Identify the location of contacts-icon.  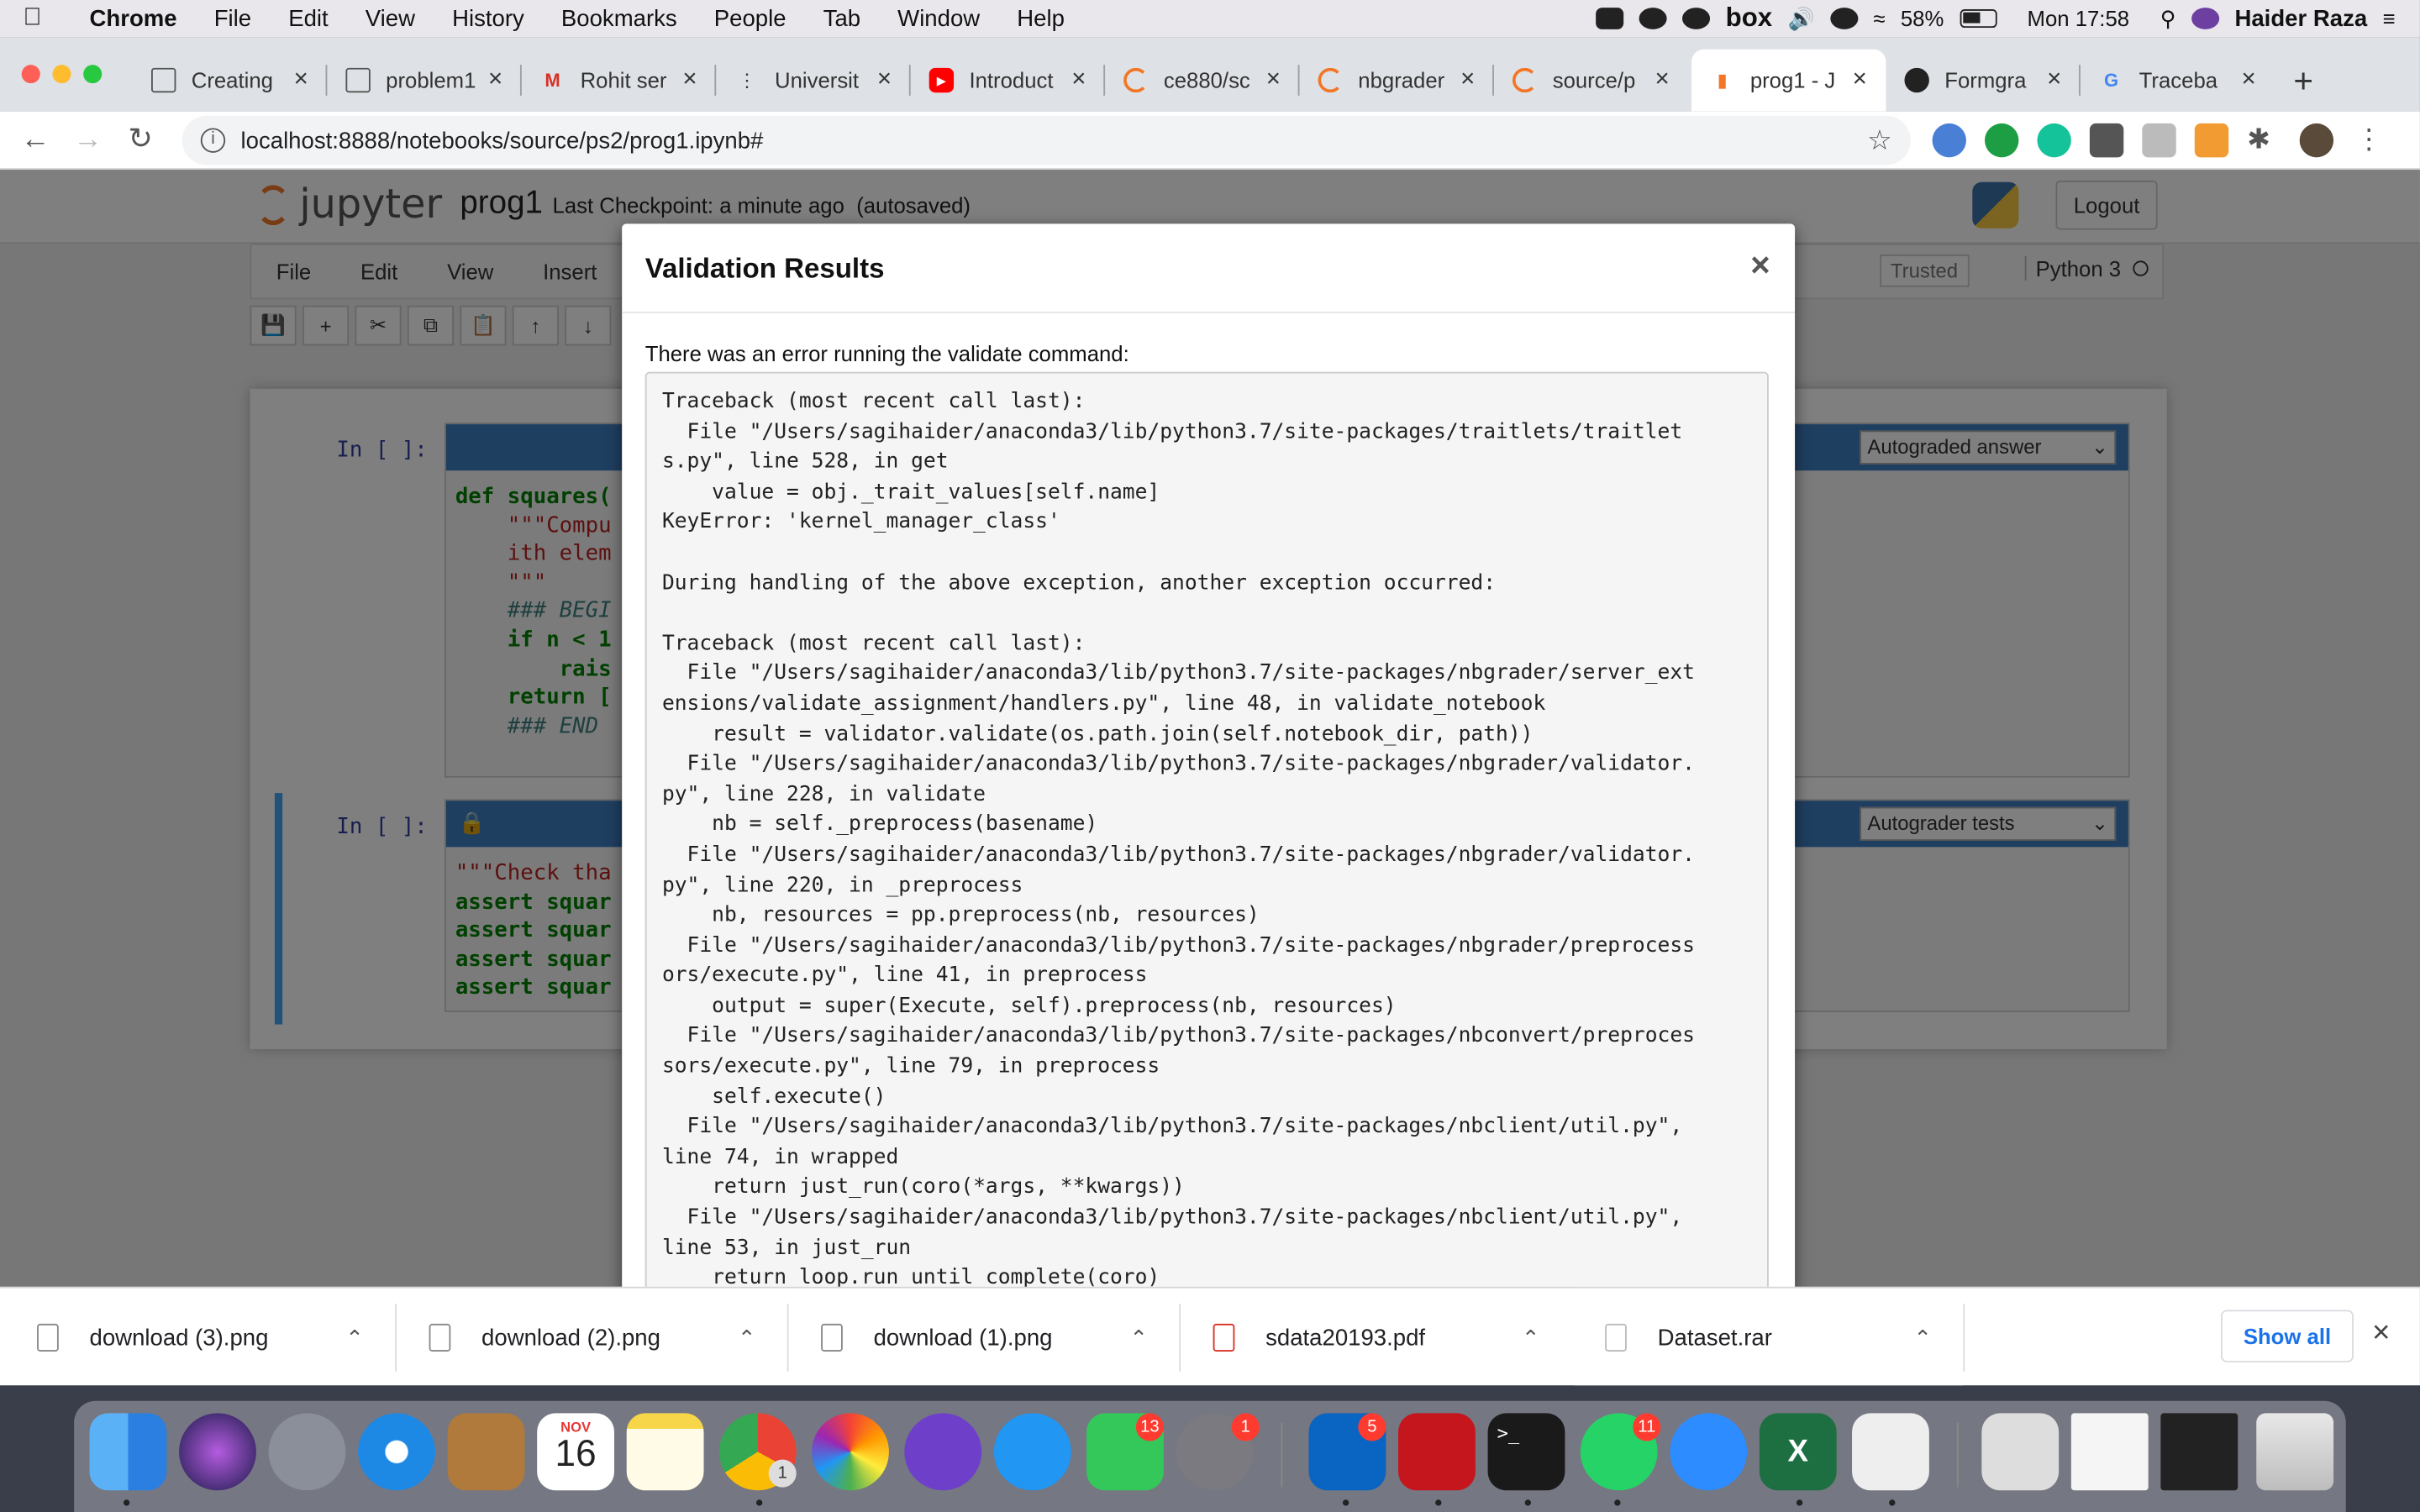
(486, 1452).